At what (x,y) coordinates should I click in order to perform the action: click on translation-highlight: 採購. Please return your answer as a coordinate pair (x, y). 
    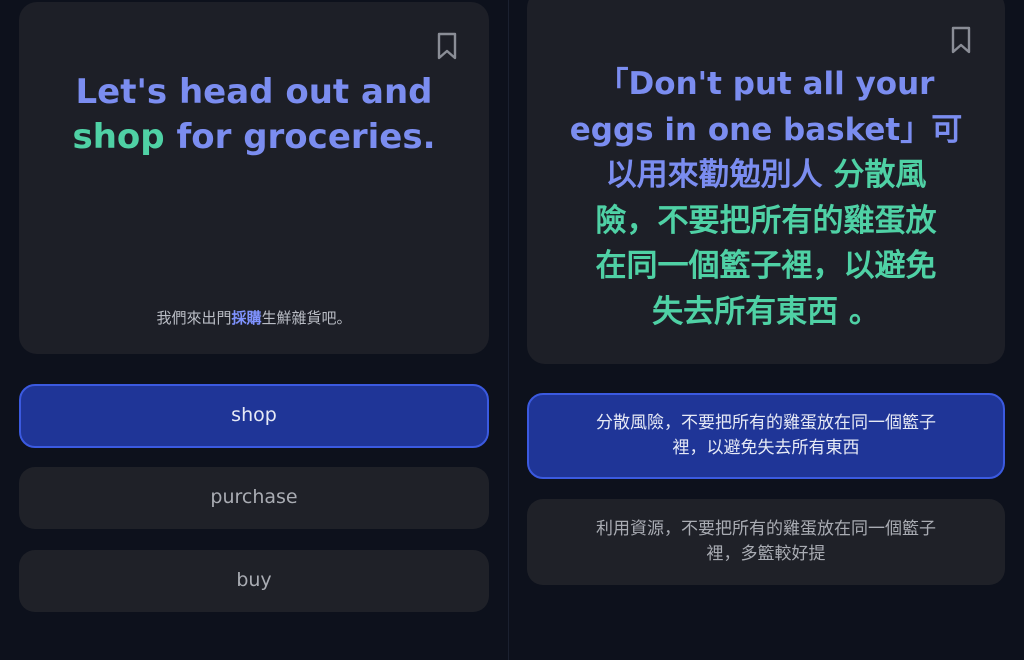
    Looking at the image, I should click on (246, 318).